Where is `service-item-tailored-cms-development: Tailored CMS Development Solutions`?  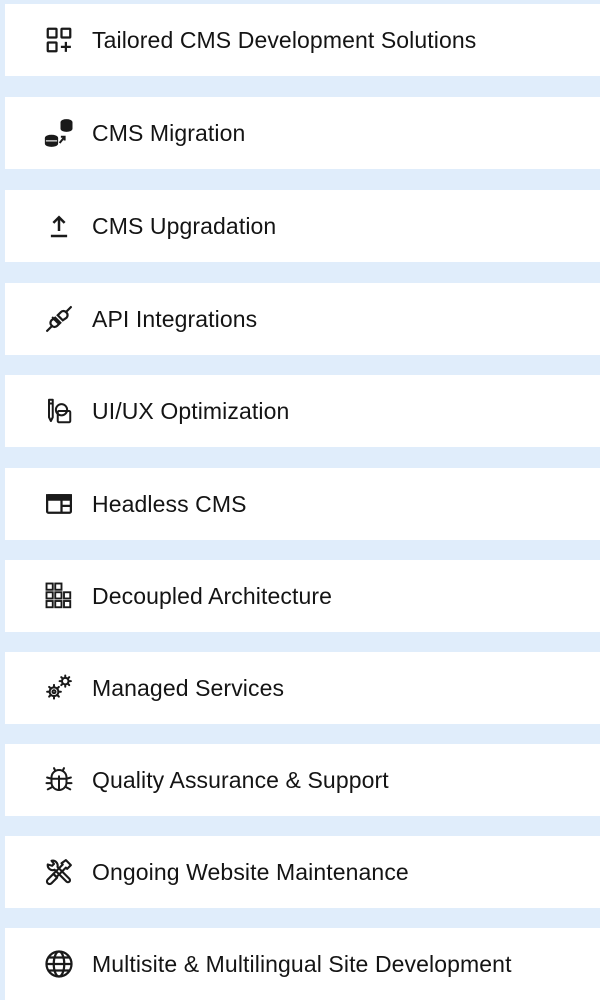 service-item-tailored-cms-development: Tailored CMS Development Solutions is located at coordinates (302, 40).